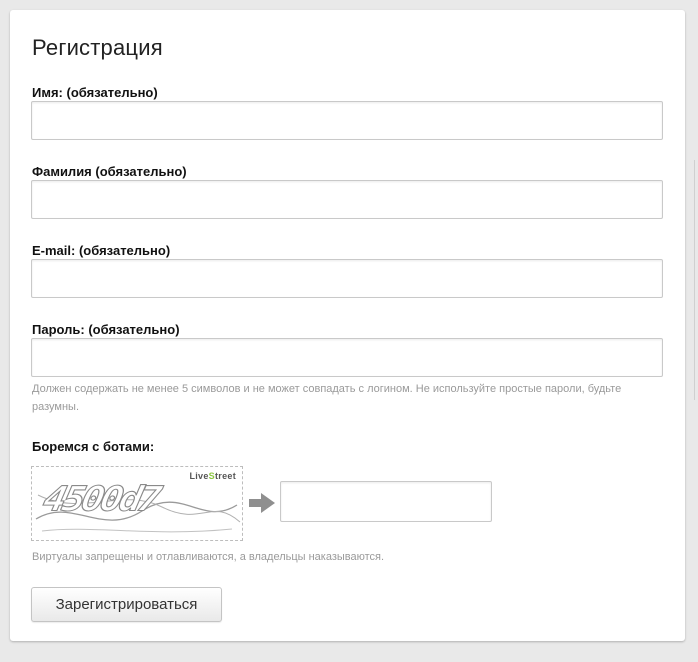 This screenshot has width=698, height=662. I want to click on password-label: Пароль: (обязательно), so click(106, 329).